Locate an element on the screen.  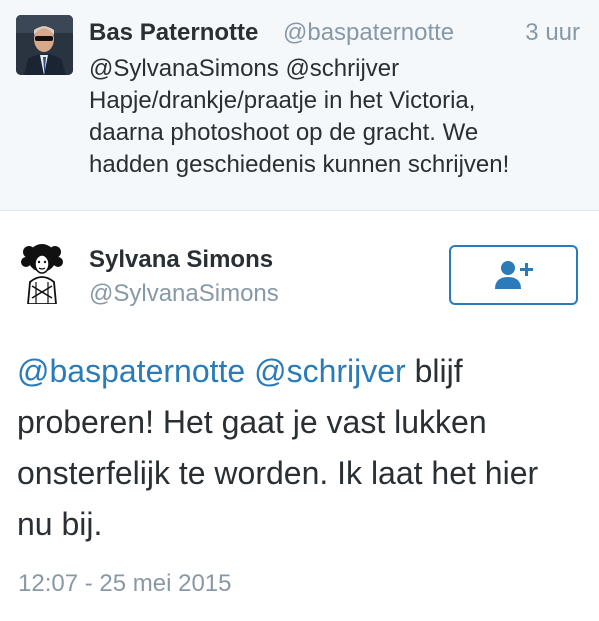
author-handle: @SylvanaSimons is located at coordinates (184, 294).